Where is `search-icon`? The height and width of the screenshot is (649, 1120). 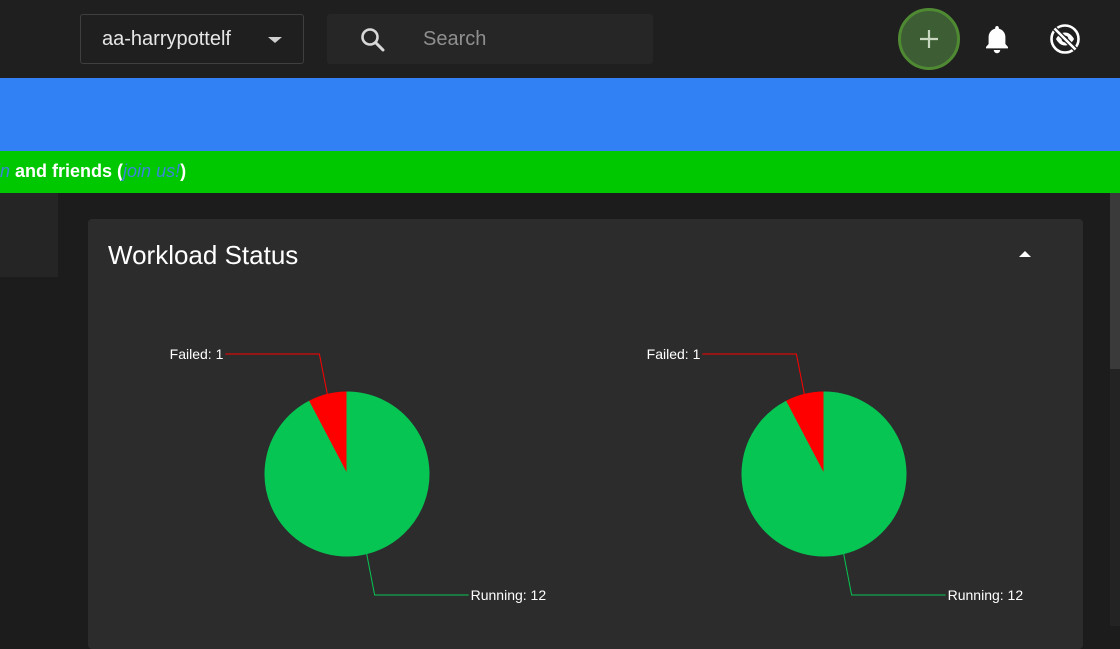 search-icon is located at coordinates (373, 40).